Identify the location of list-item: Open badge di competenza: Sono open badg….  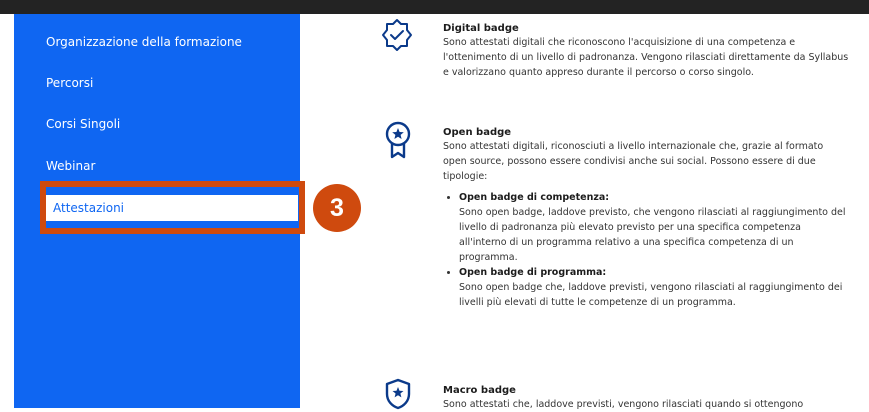
(654, 227).